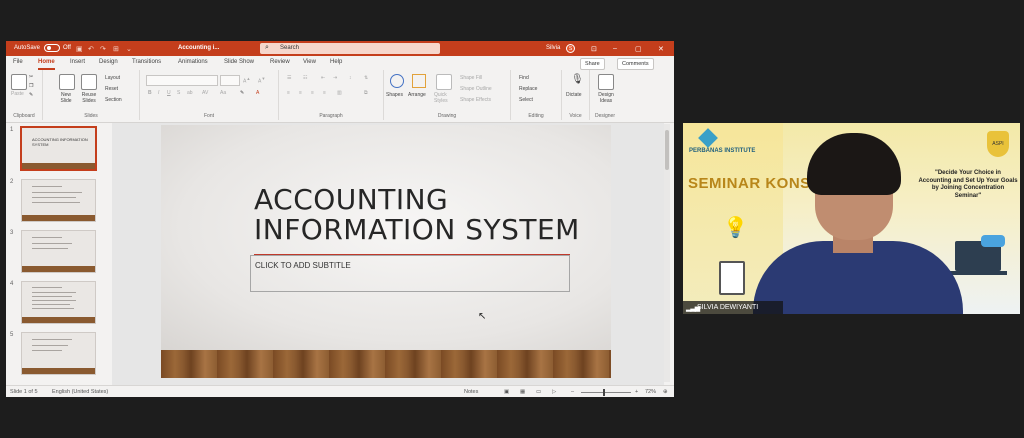 The image size is (1024, 438). I want to click on paste-icon, so click(19, 82).